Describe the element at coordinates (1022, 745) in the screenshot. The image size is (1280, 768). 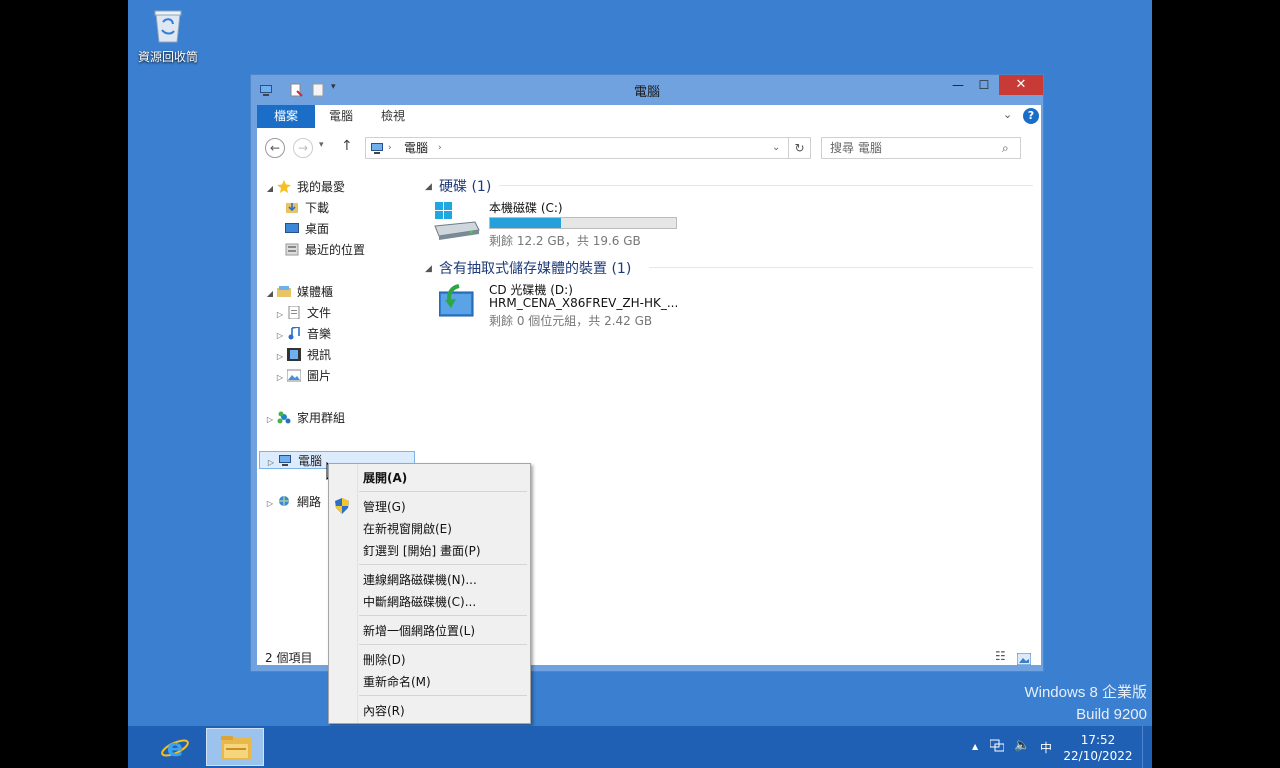
I see `volume-icon: 🔈` at that location.